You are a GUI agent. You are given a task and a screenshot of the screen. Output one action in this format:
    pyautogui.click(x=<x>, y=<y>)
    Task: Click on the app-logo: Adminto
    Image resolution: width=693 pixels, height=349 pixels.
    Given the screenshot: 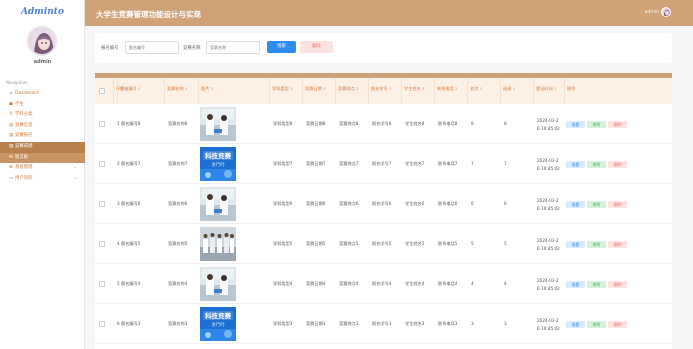 What is the action you would take?
    pyautogui.click(x=42, y=12)
    